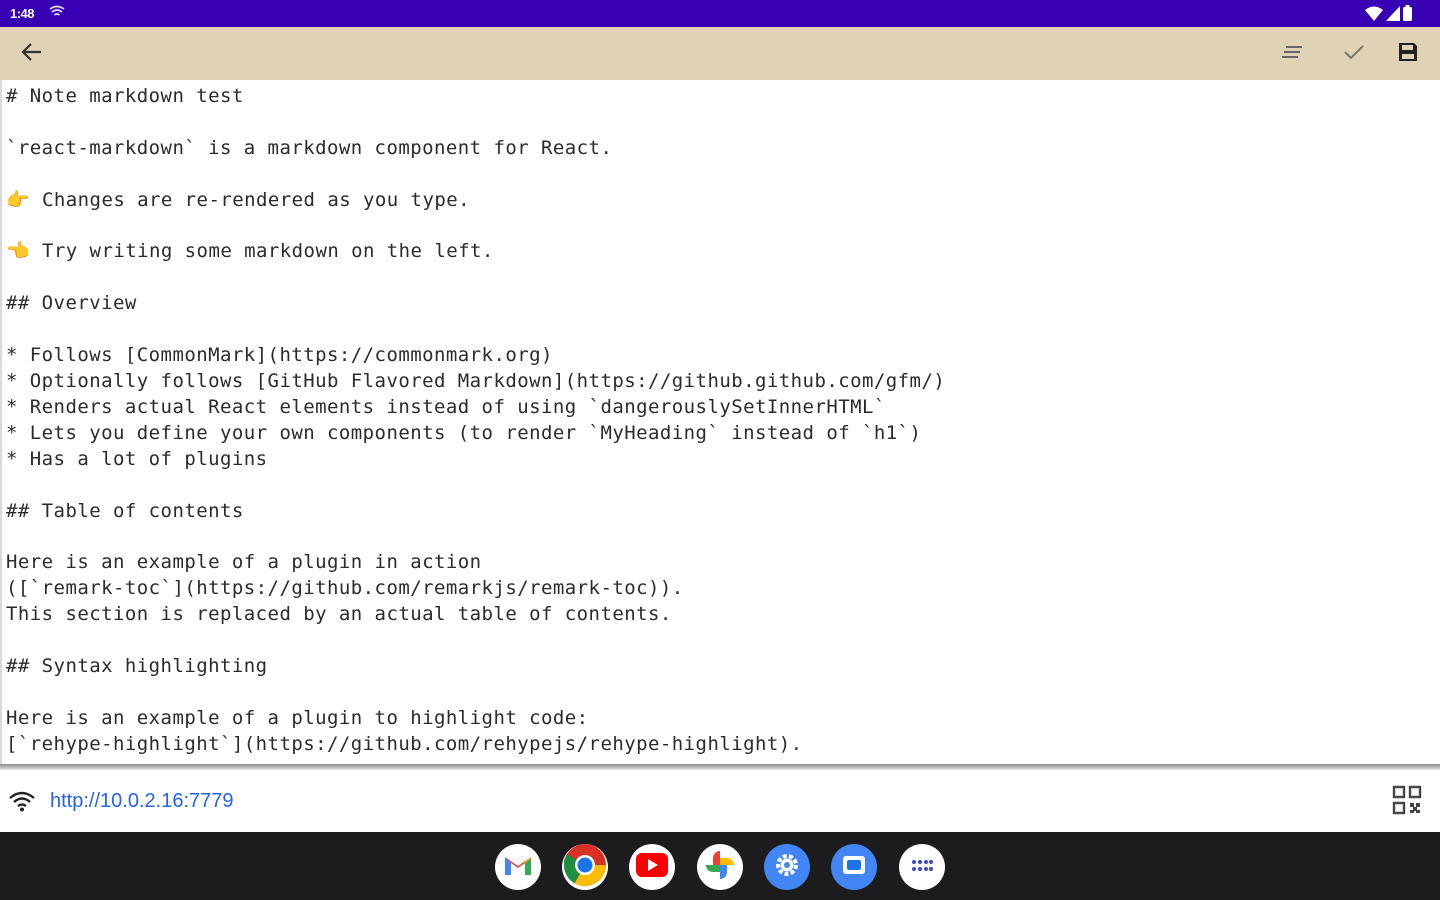 Image resolution: width=1440 pixels, height=900 pixels. I want to click on gmail-app, so click(518, 867).